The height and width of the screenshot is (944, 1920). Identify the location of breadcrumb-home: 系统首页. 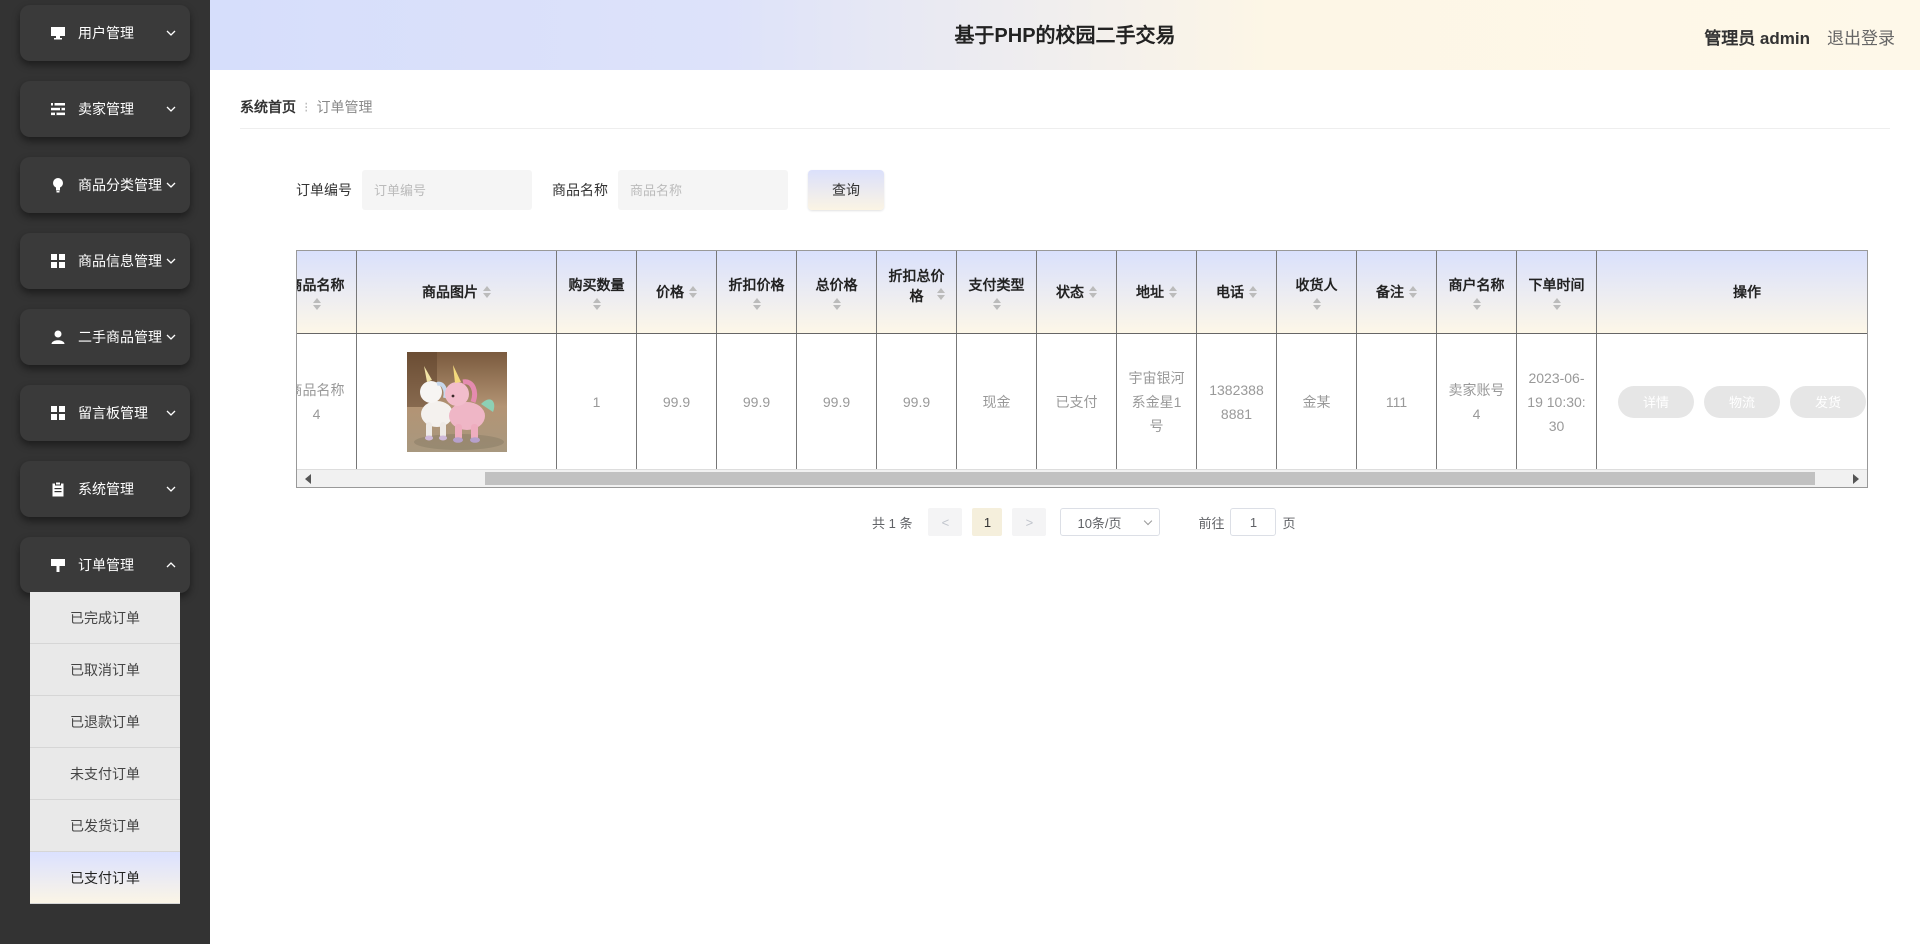
(268, 107).